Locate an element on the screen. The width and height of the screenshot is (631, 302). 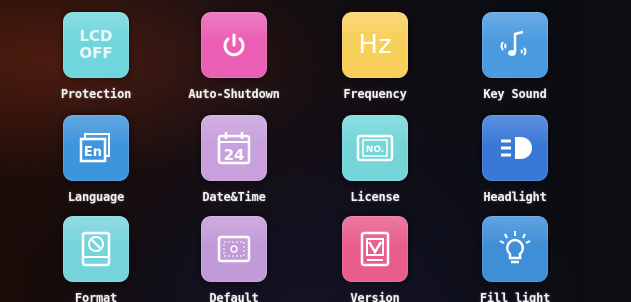
menu-item-label: Version is located at coordinates (375, 296).